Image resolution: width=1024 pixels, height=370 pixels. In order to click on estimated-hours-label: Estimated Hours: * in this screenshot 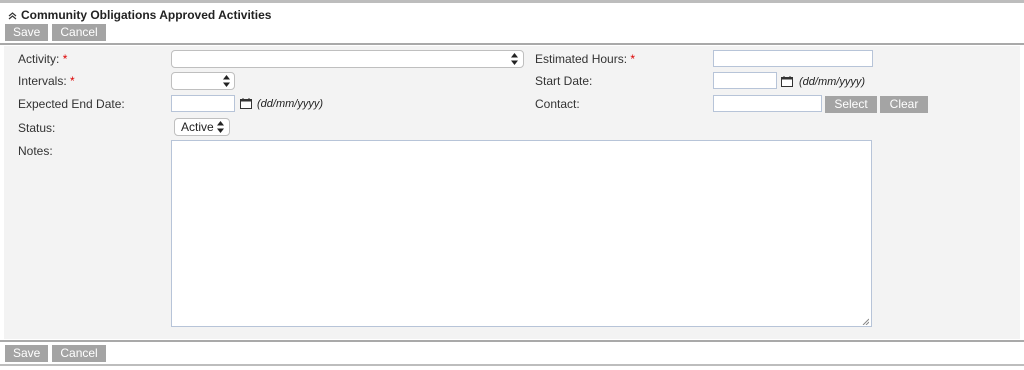, I will do `click(585, 59)`.